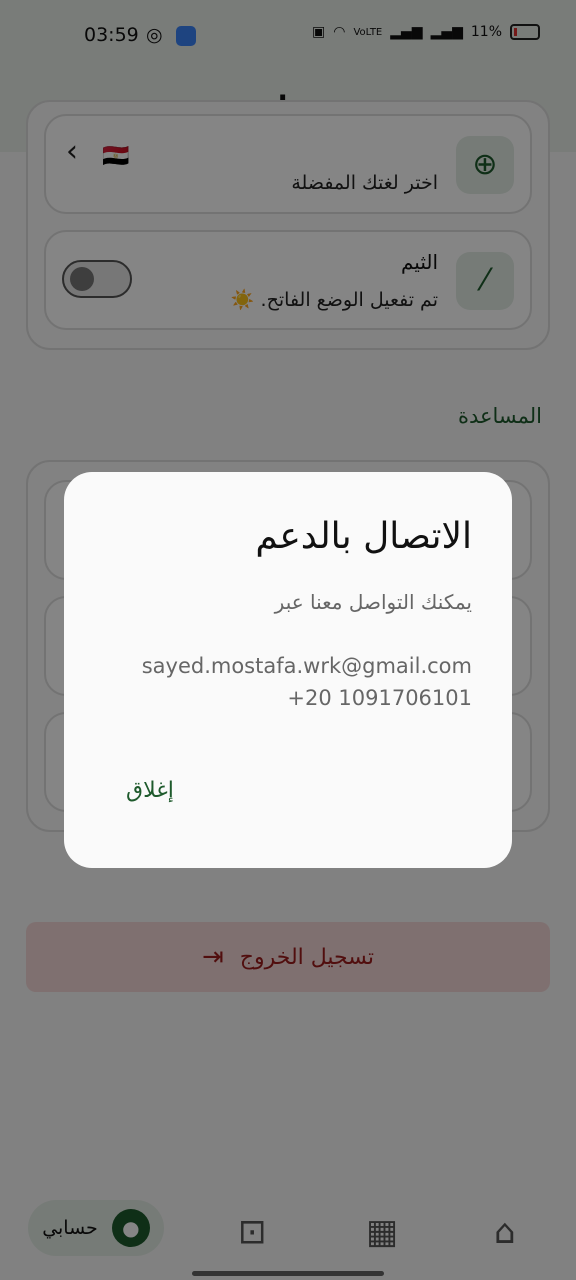  I want to click on support-phone: +20 1091706101, so click(379, 698).